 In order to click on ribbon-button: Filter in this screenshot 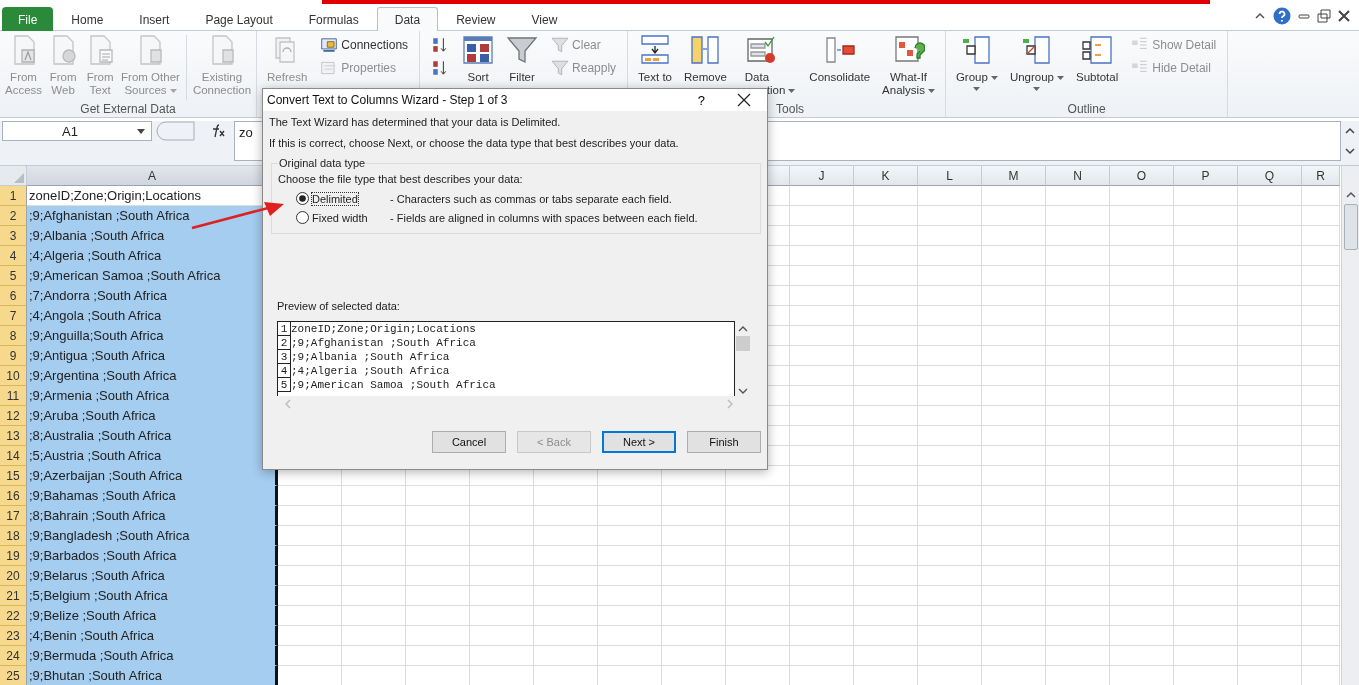, I will do `click(522, 59)`.